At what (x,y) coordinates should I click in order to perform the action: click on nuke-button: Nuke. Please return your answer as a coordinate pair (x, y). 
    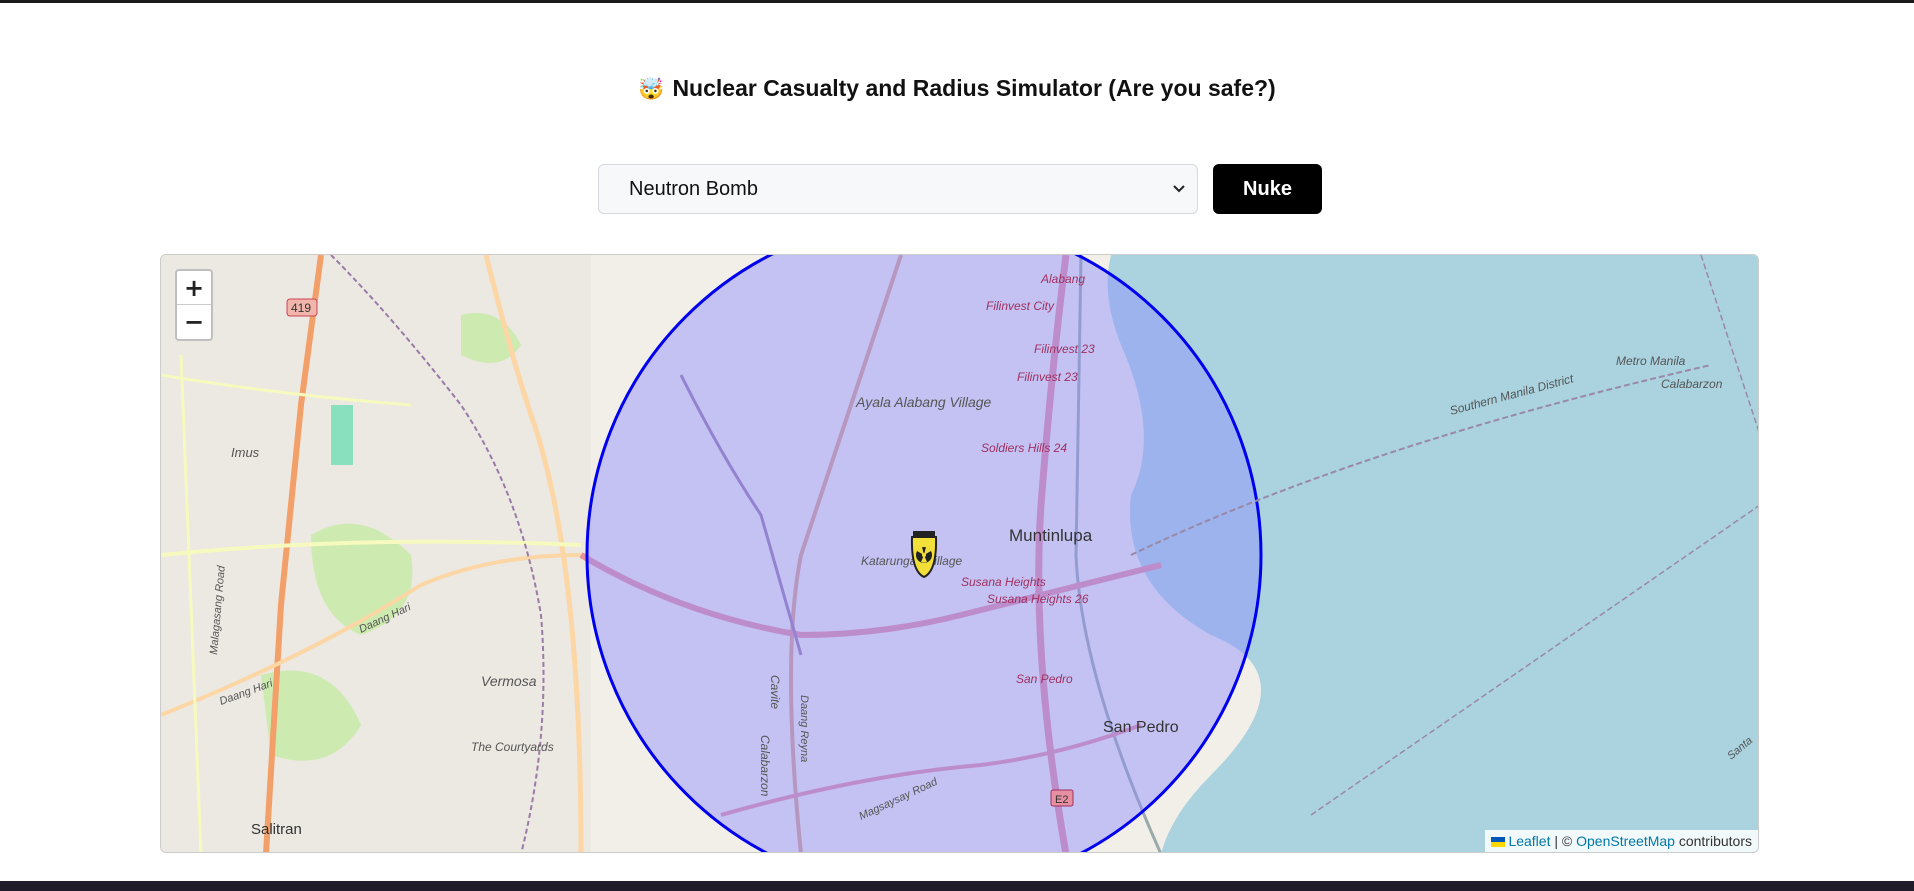
    Looking at the image, I should click on (1267, 189).